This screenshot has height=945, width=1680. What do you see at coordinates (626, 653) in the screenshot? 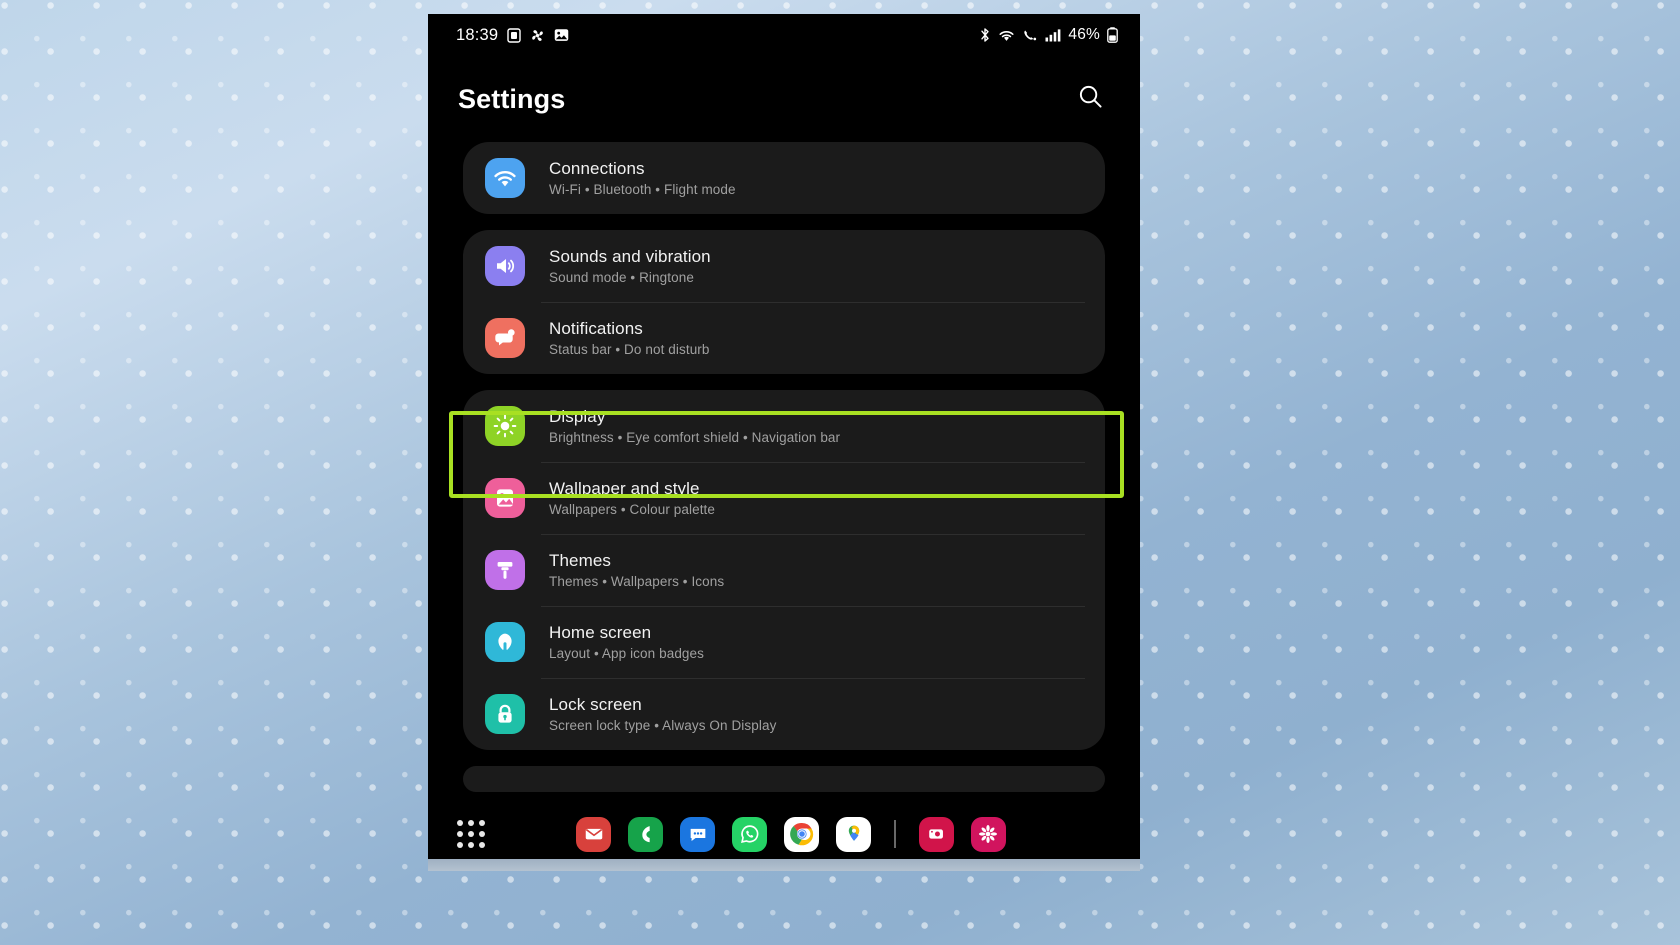
I see `row-subtitle: Layout • App icon badges` at bounding box center [626, 653].